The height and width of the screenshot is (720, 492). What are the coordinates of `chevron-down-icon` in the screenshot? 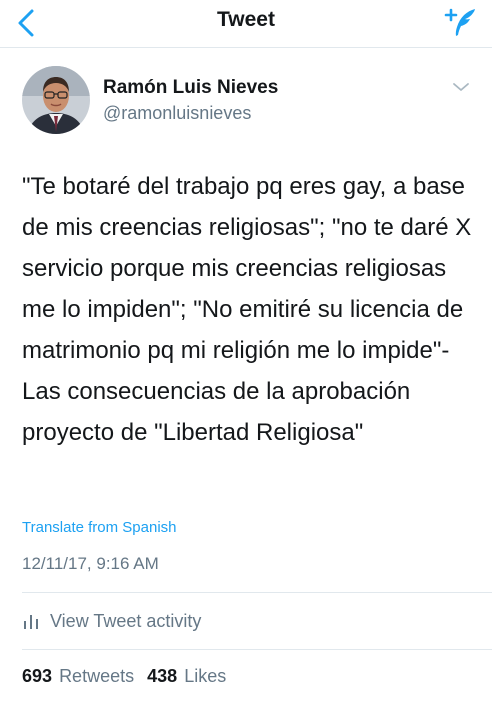 It's located at (461, 87).